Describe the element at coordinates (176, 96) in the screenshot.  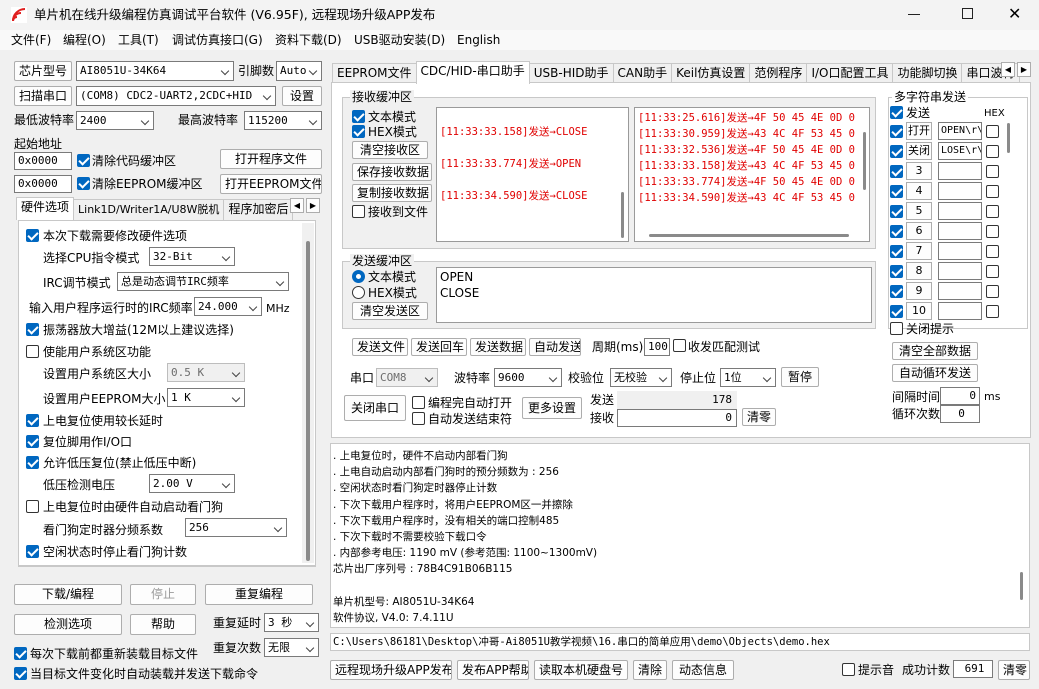
I see `port-select: (COM8) CDC2-UART2,2CDC+HID` at that location.